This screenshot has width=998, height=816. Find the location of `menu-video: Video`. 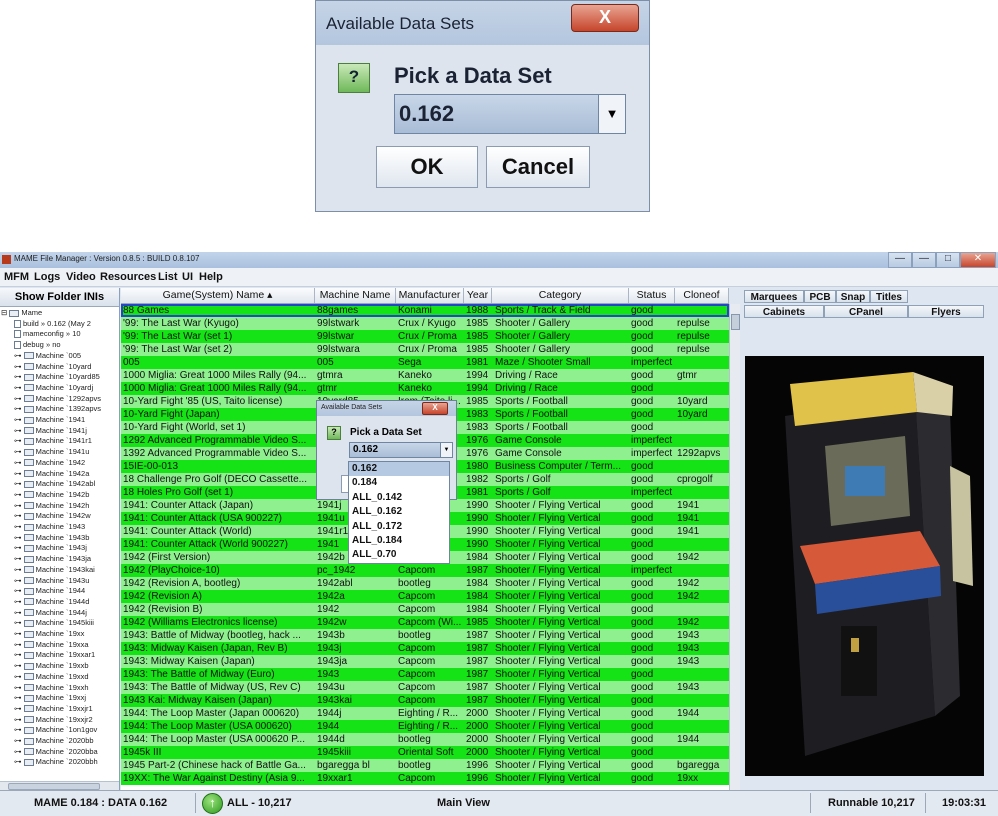

menu-video: Video is located at coordinates (81, 277).